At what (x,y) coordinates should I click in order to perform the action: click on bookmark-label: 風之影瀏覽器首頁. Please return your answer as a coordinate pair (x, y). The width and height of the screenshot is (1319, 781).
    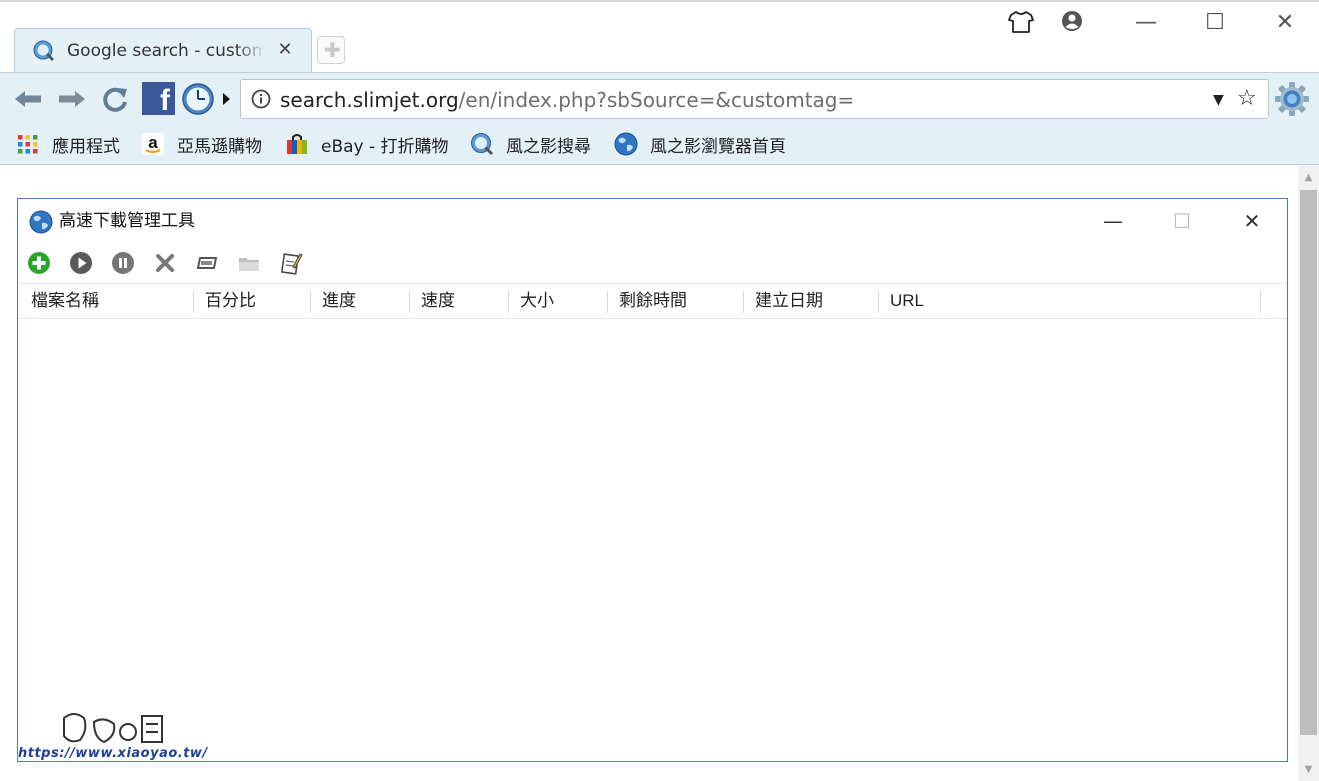
    Looking at the image, I should click on (718, 146).